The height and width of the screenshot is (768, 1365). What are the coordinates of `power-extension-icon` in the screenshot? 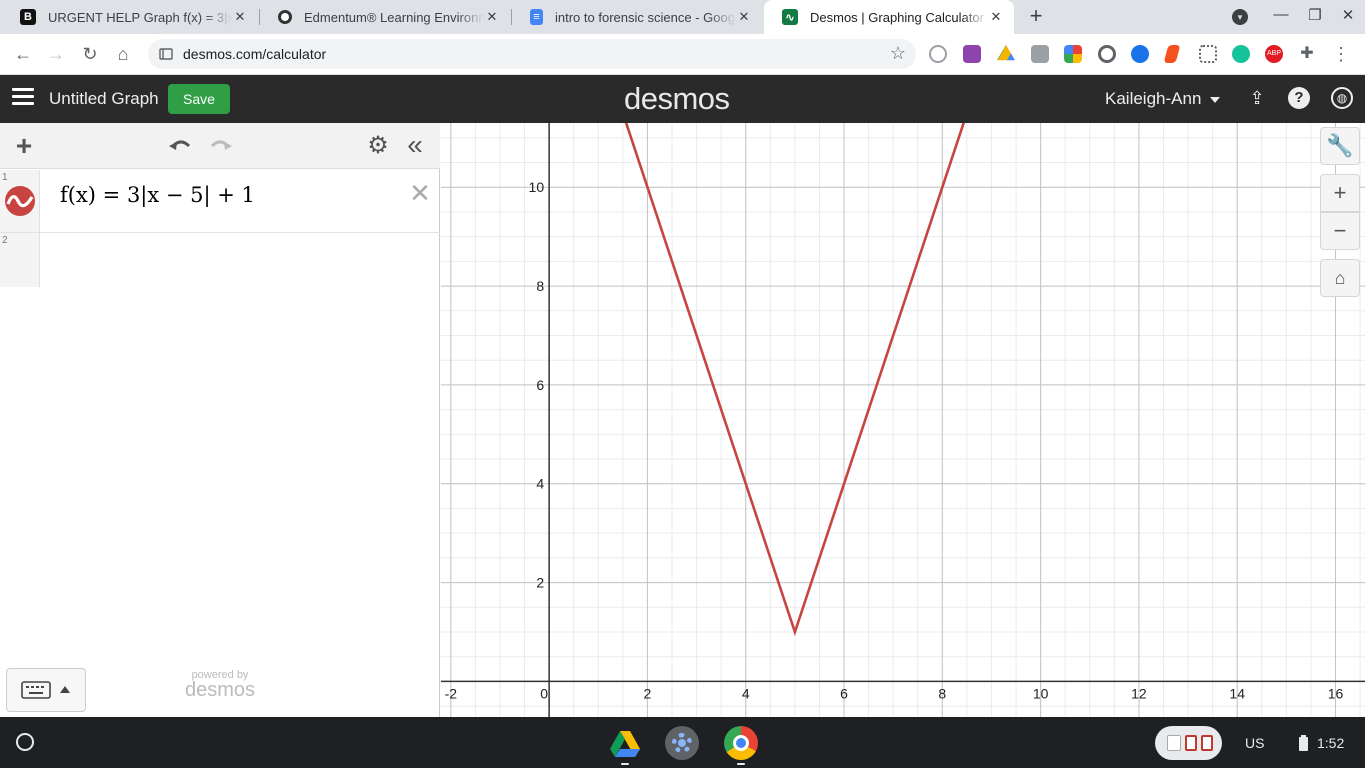 It's located at (1107, 54).